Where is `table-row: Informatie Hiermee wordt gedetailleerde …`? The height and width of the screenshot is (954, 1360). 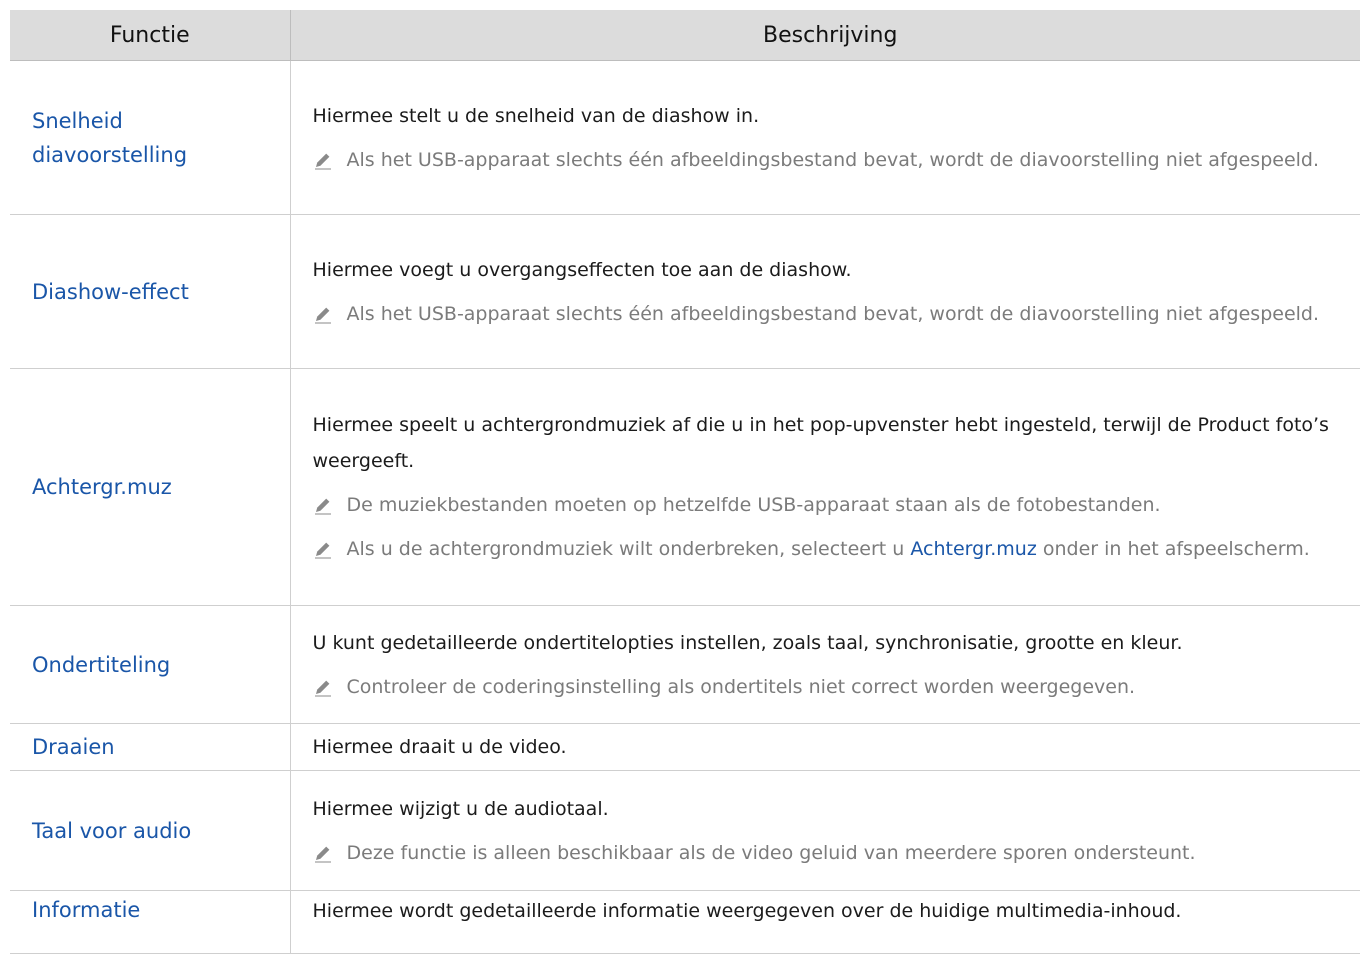
table-row: Informatie Hiermee wordt gedetailleerde … is located at coordinates (685, 922).